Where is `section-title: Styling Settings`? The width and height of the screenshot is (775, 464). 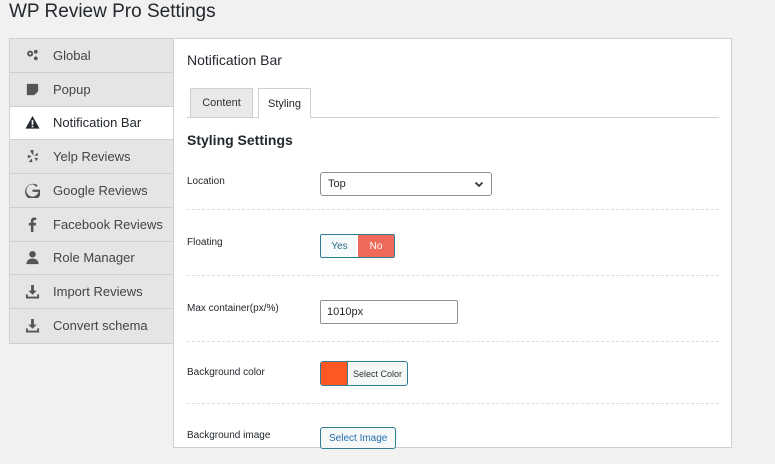 section-title: Styling Settings is located at coordinates (240, 140).